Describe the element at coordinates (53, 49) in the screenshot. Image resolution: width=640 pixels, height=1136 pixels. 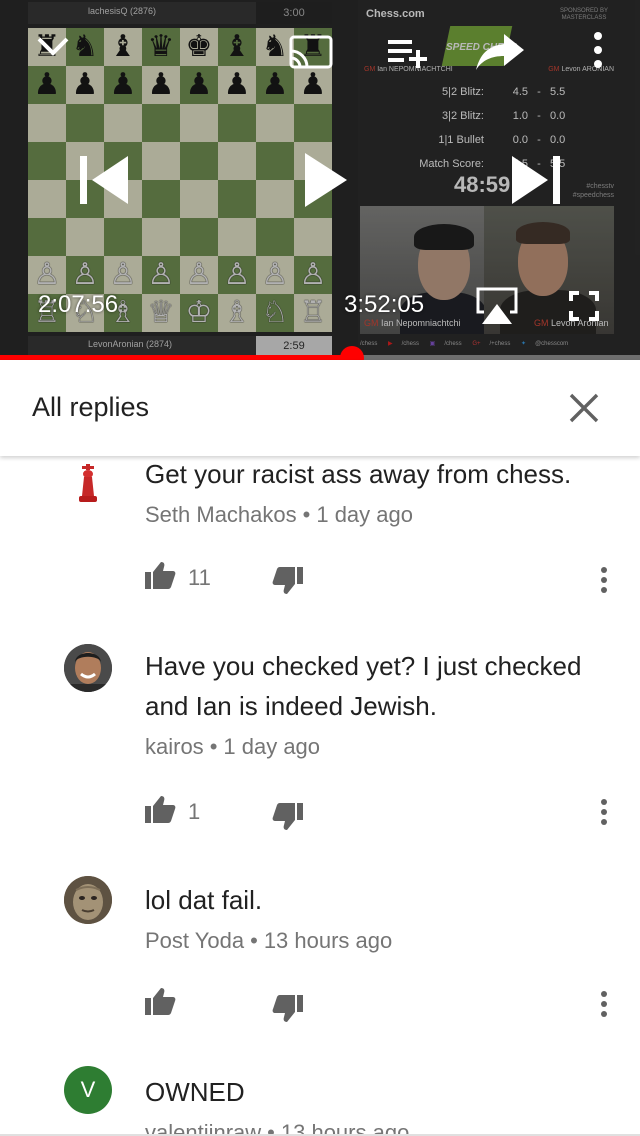
I see `minimize-chevron-icon` at that location.